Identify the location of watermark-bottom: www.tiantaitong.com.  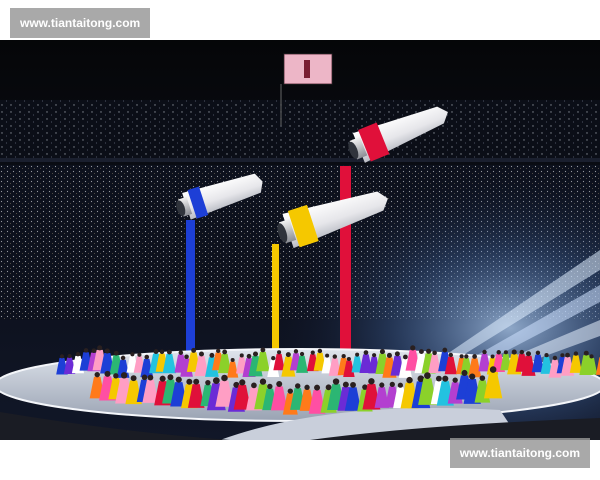
(519, 453).